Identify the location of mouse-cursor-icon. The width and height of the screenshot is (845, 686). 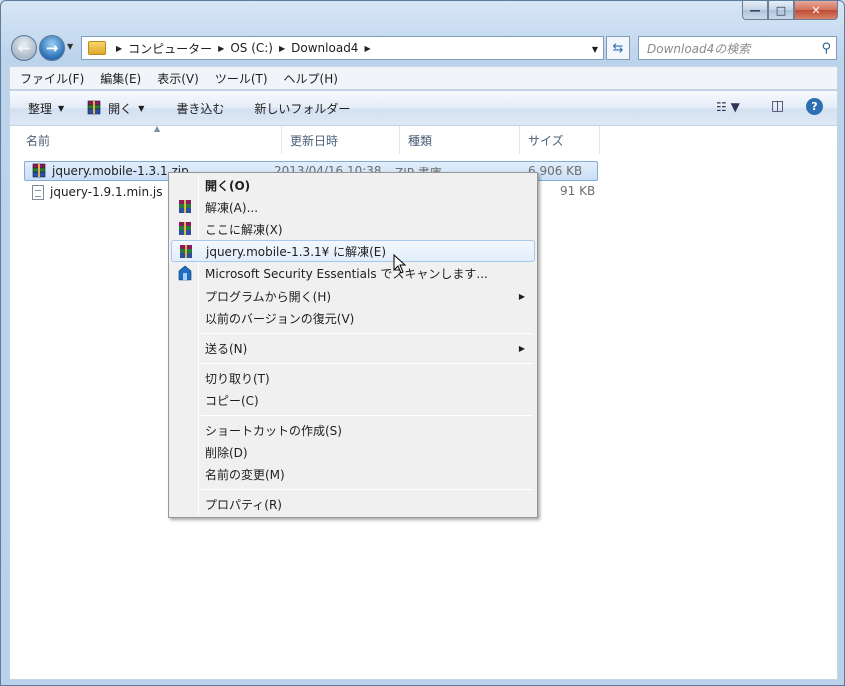
(400, 264).